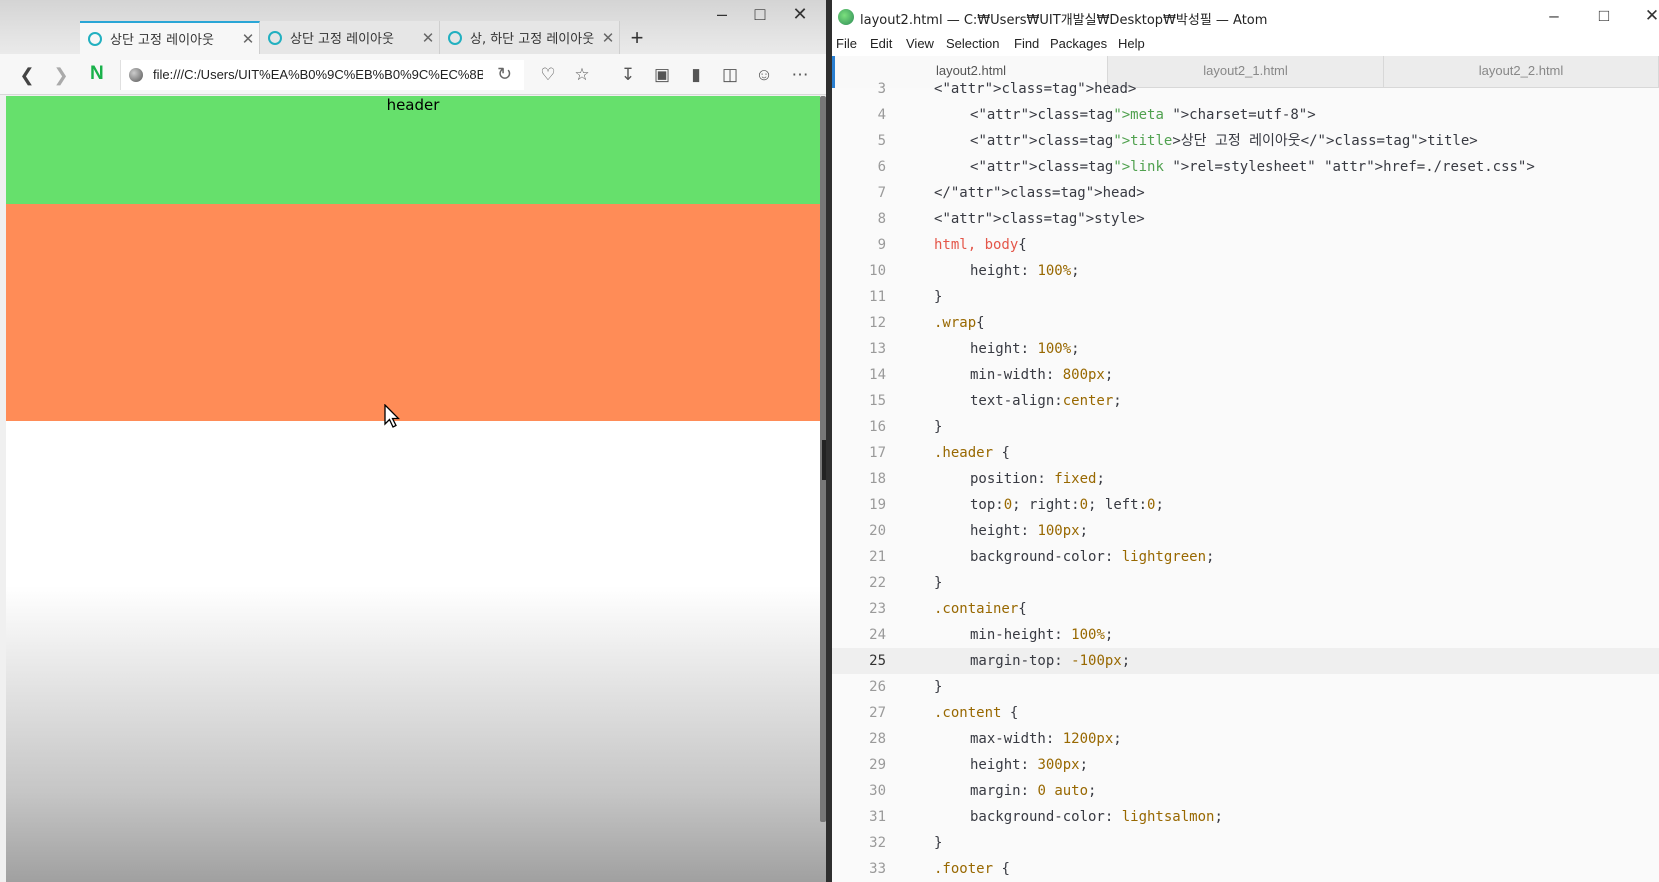 The height and width of the screenshot is (882, 1659). Describe the element at coordinates (976, 713) in the screenshot. I see `code-text: .content {` at that location.